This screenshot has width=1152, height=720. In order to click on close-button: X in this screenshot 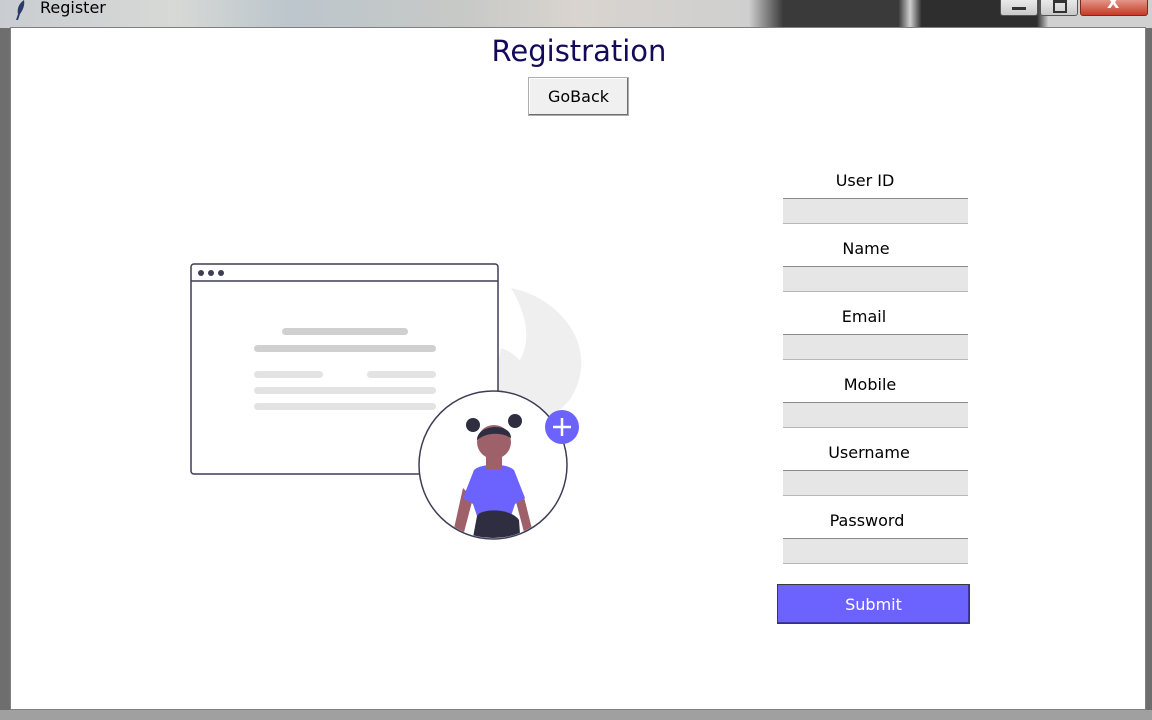, I will do `click(1114, 8)`.